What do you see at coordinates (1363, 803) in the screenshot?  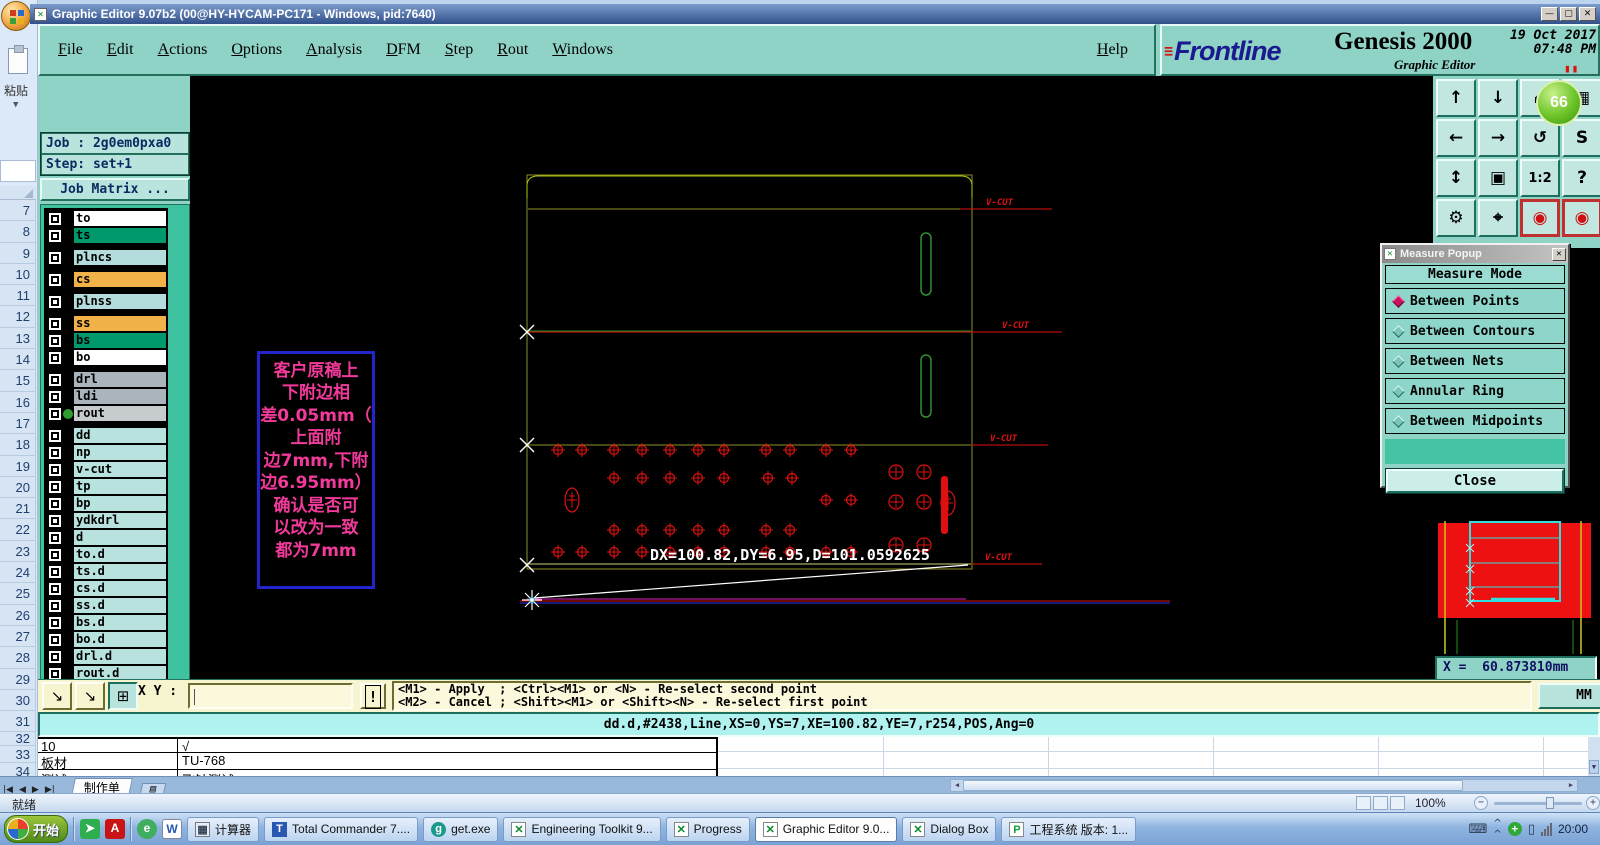 I see `view-normal-icon` at bounding box center [1363, 803].